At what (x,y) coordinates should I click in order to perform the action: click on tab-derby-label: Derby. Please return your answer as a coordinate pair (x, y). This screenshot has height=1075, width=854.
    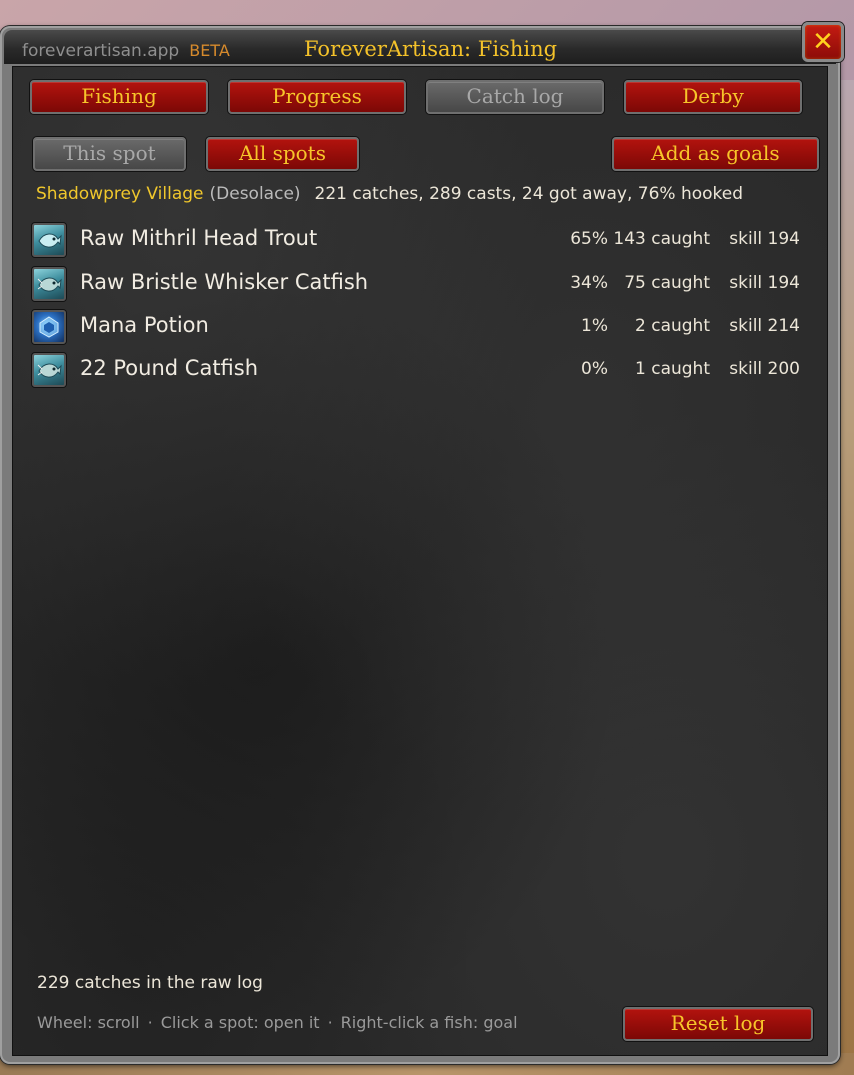
    Looking at the image, I should click on (713, 96).